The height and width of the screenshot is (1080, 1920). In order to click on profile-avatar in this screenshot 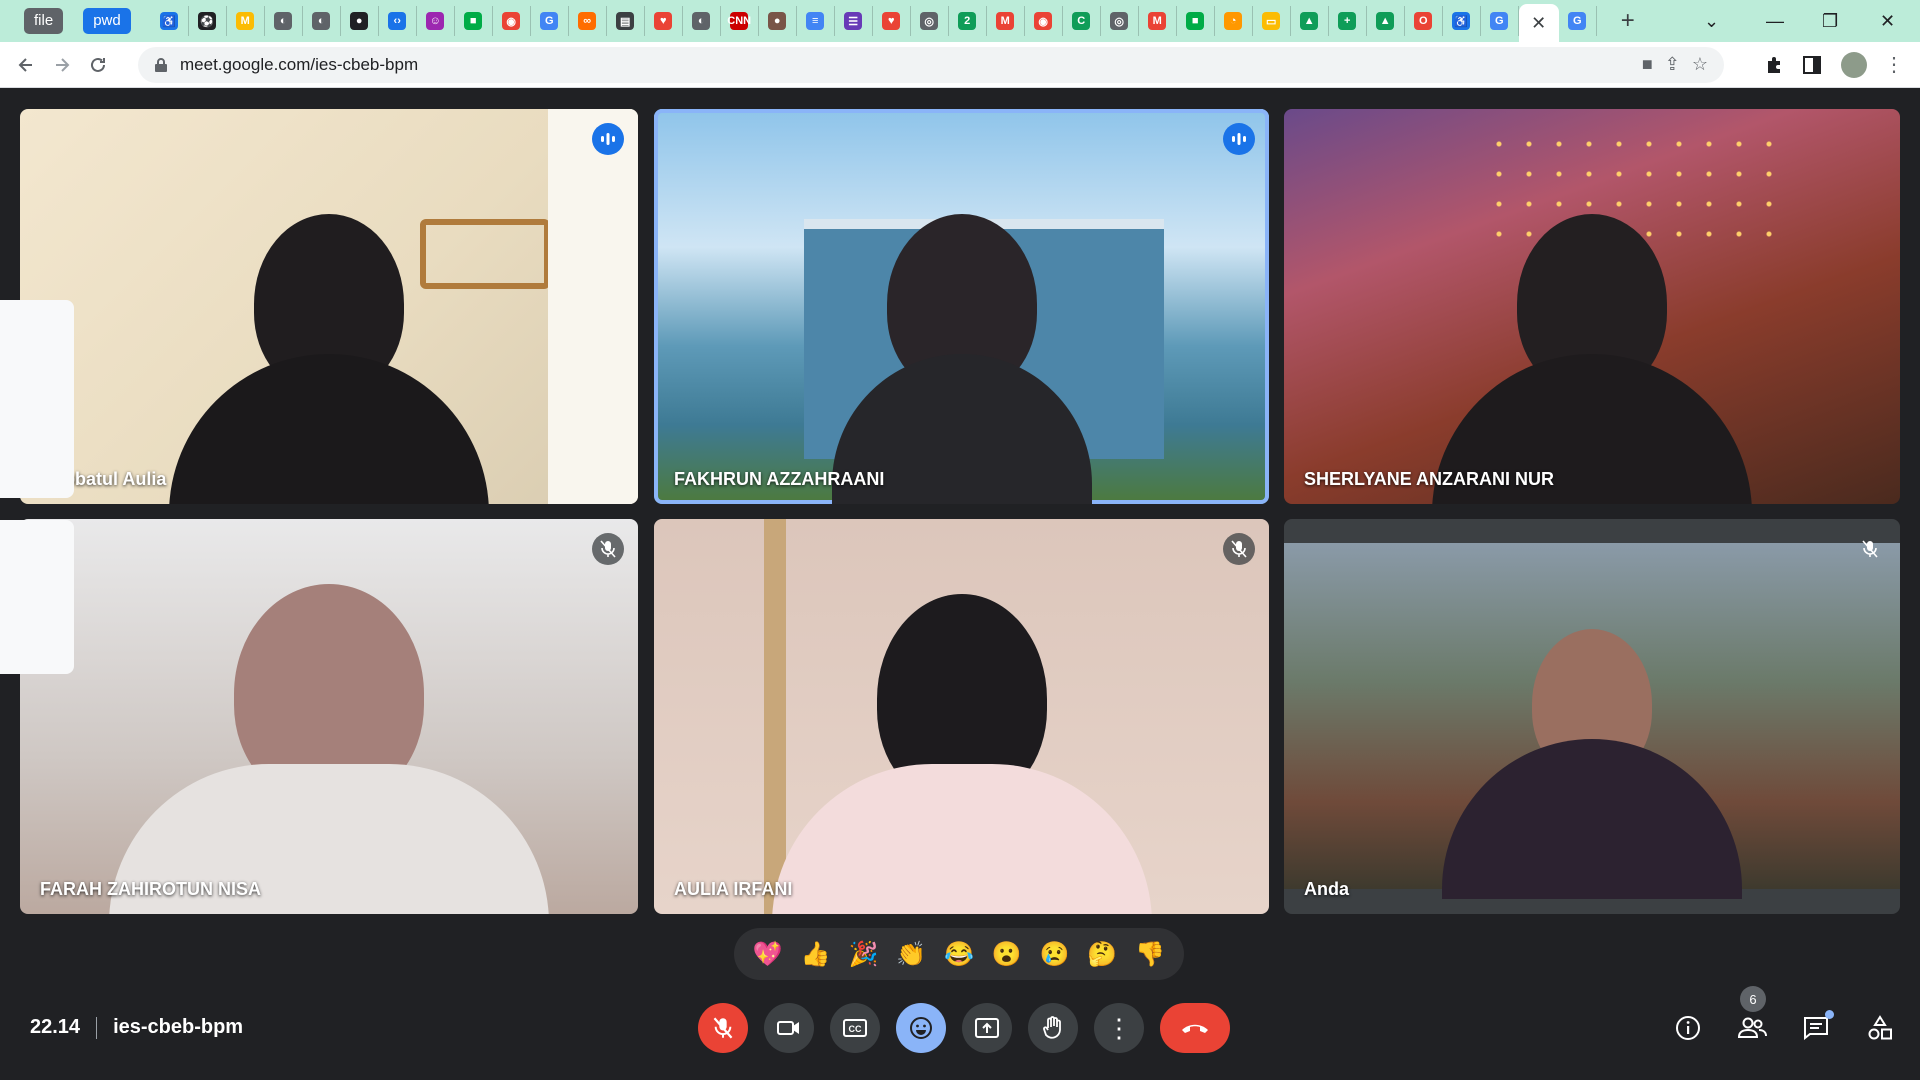, I will do `click(1854, 65)`.